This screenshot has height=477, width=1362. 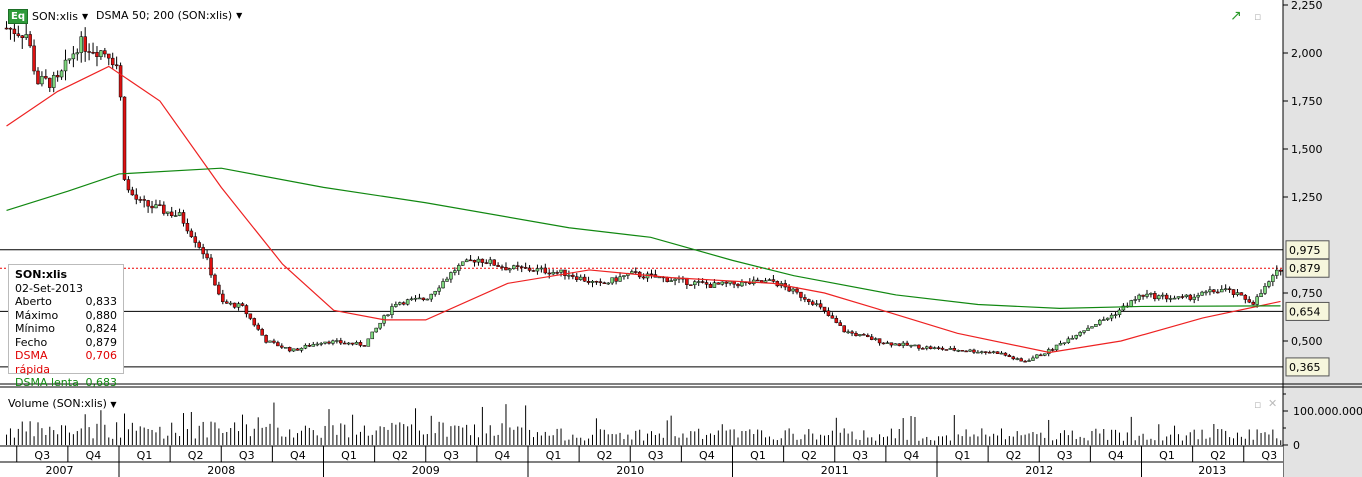 What do you see at coordinates (1212, 470) in the screenshot?
I see `year-label: 2013` at bounding box center [1212, 470].